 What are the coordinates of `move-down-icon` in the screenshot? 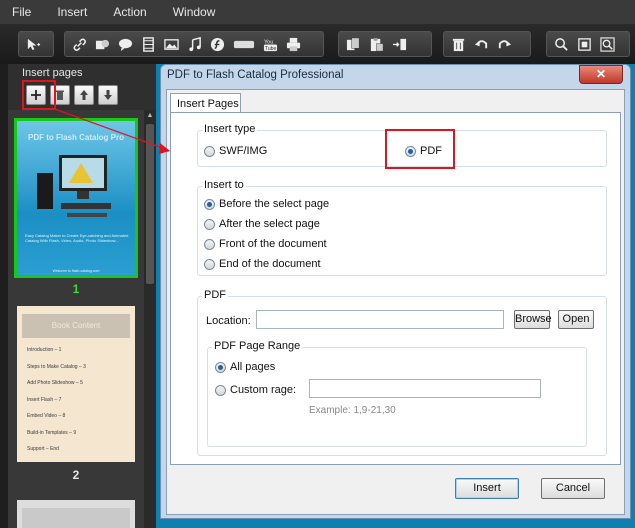 It's located at (108, 95).